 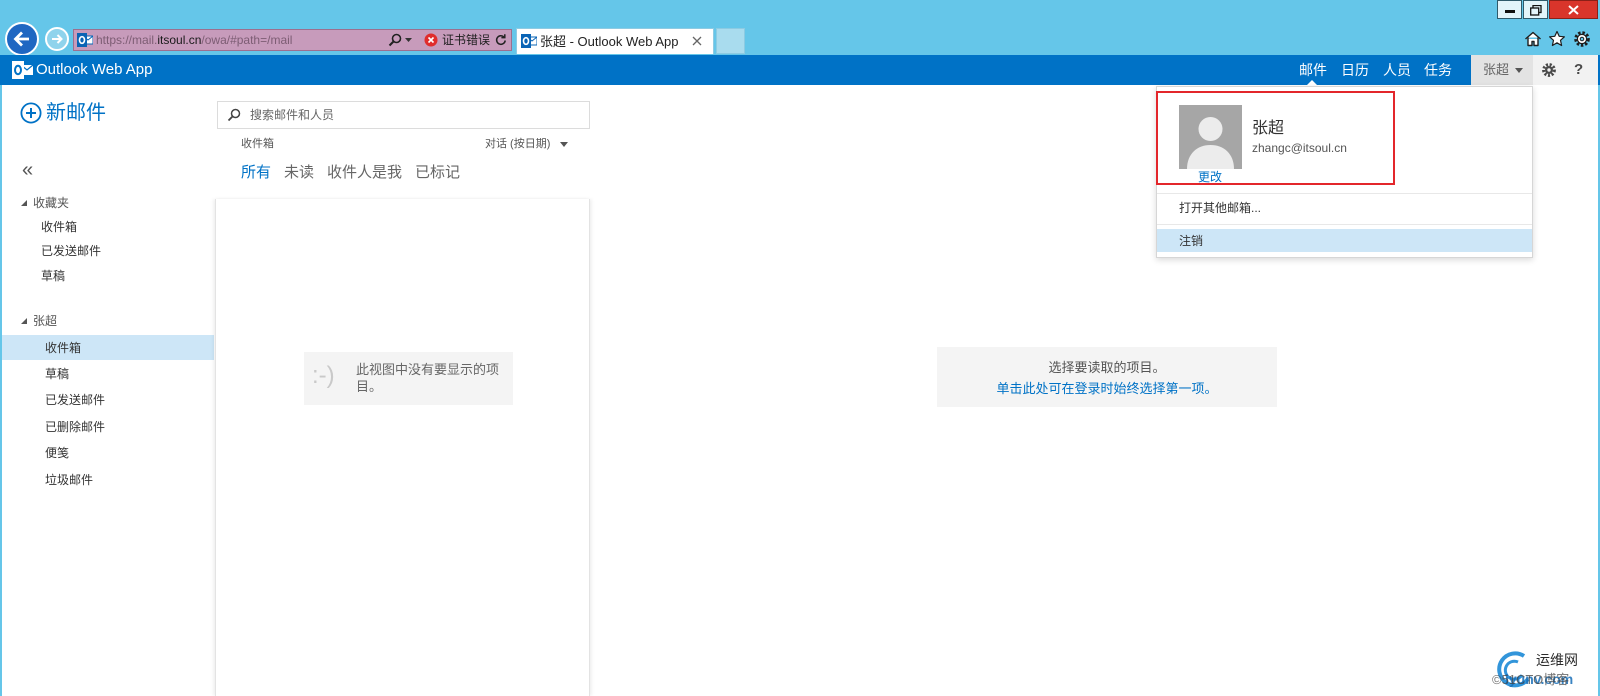 What do you see at coordinates (697, 41) in the screenshot?
I see `close-tab-icon` at bounding box center [697, 41].